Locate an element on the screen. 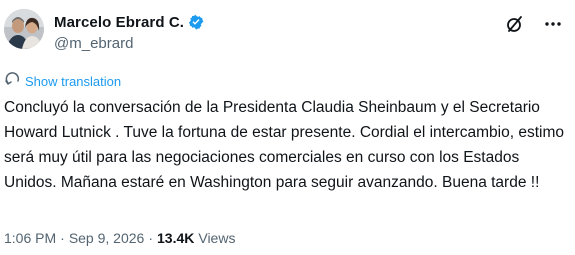 This screenshot has width=575, height=255. tweet-meta: 1:06 PM · Sep 9, 2026 · 13.4K Views is located at coordinates (119, 238).